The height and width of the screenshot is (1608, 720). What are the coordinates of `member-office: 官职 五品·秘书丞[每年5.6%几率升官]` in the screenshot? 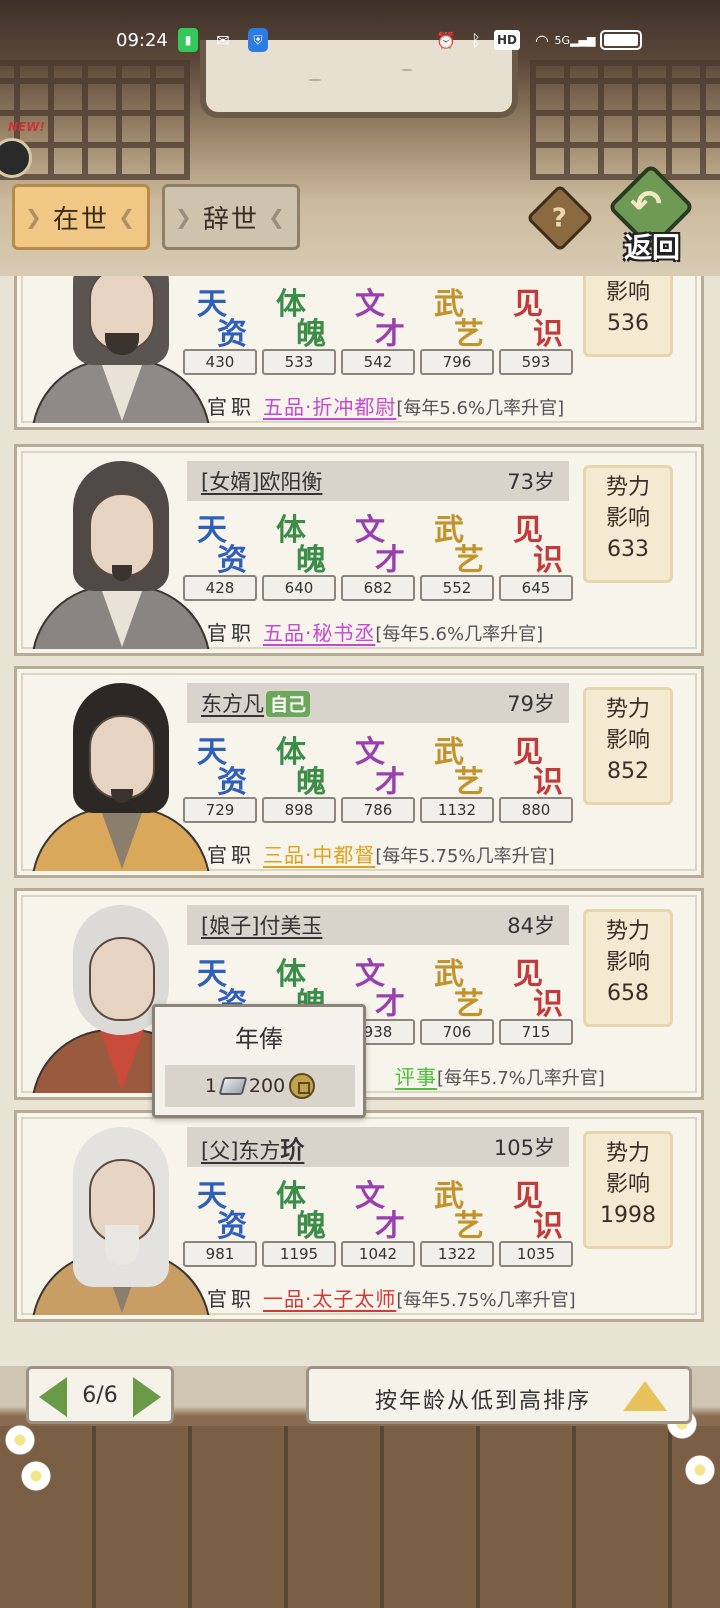 It's located at (375, 631).